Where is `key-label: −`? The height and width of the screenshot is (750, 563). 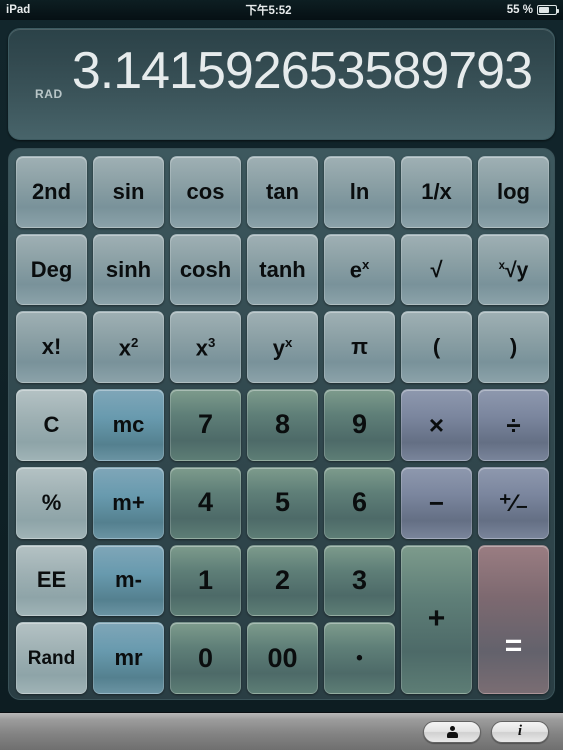 key-label: − is located at coordinates (436, 502).